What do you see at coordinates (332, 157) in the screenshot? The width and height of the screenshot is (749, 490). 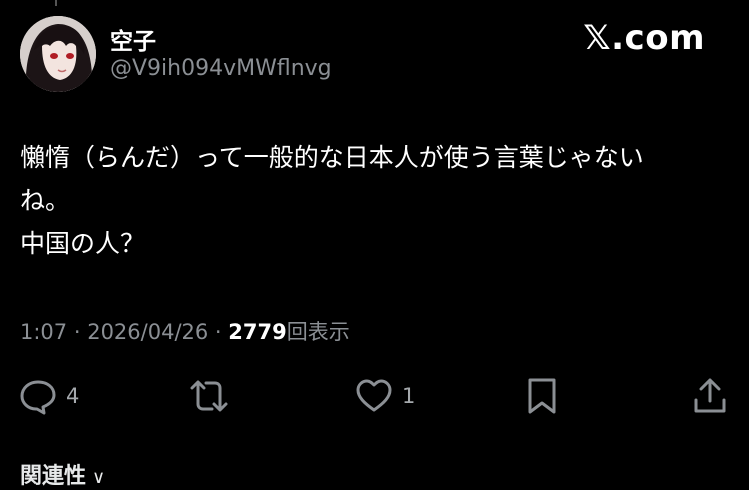 I see `tweet-text-line: 懶惰（らんだ）って一般的な日本人が使う言葉じゃない` at bounding box center [332, 157].